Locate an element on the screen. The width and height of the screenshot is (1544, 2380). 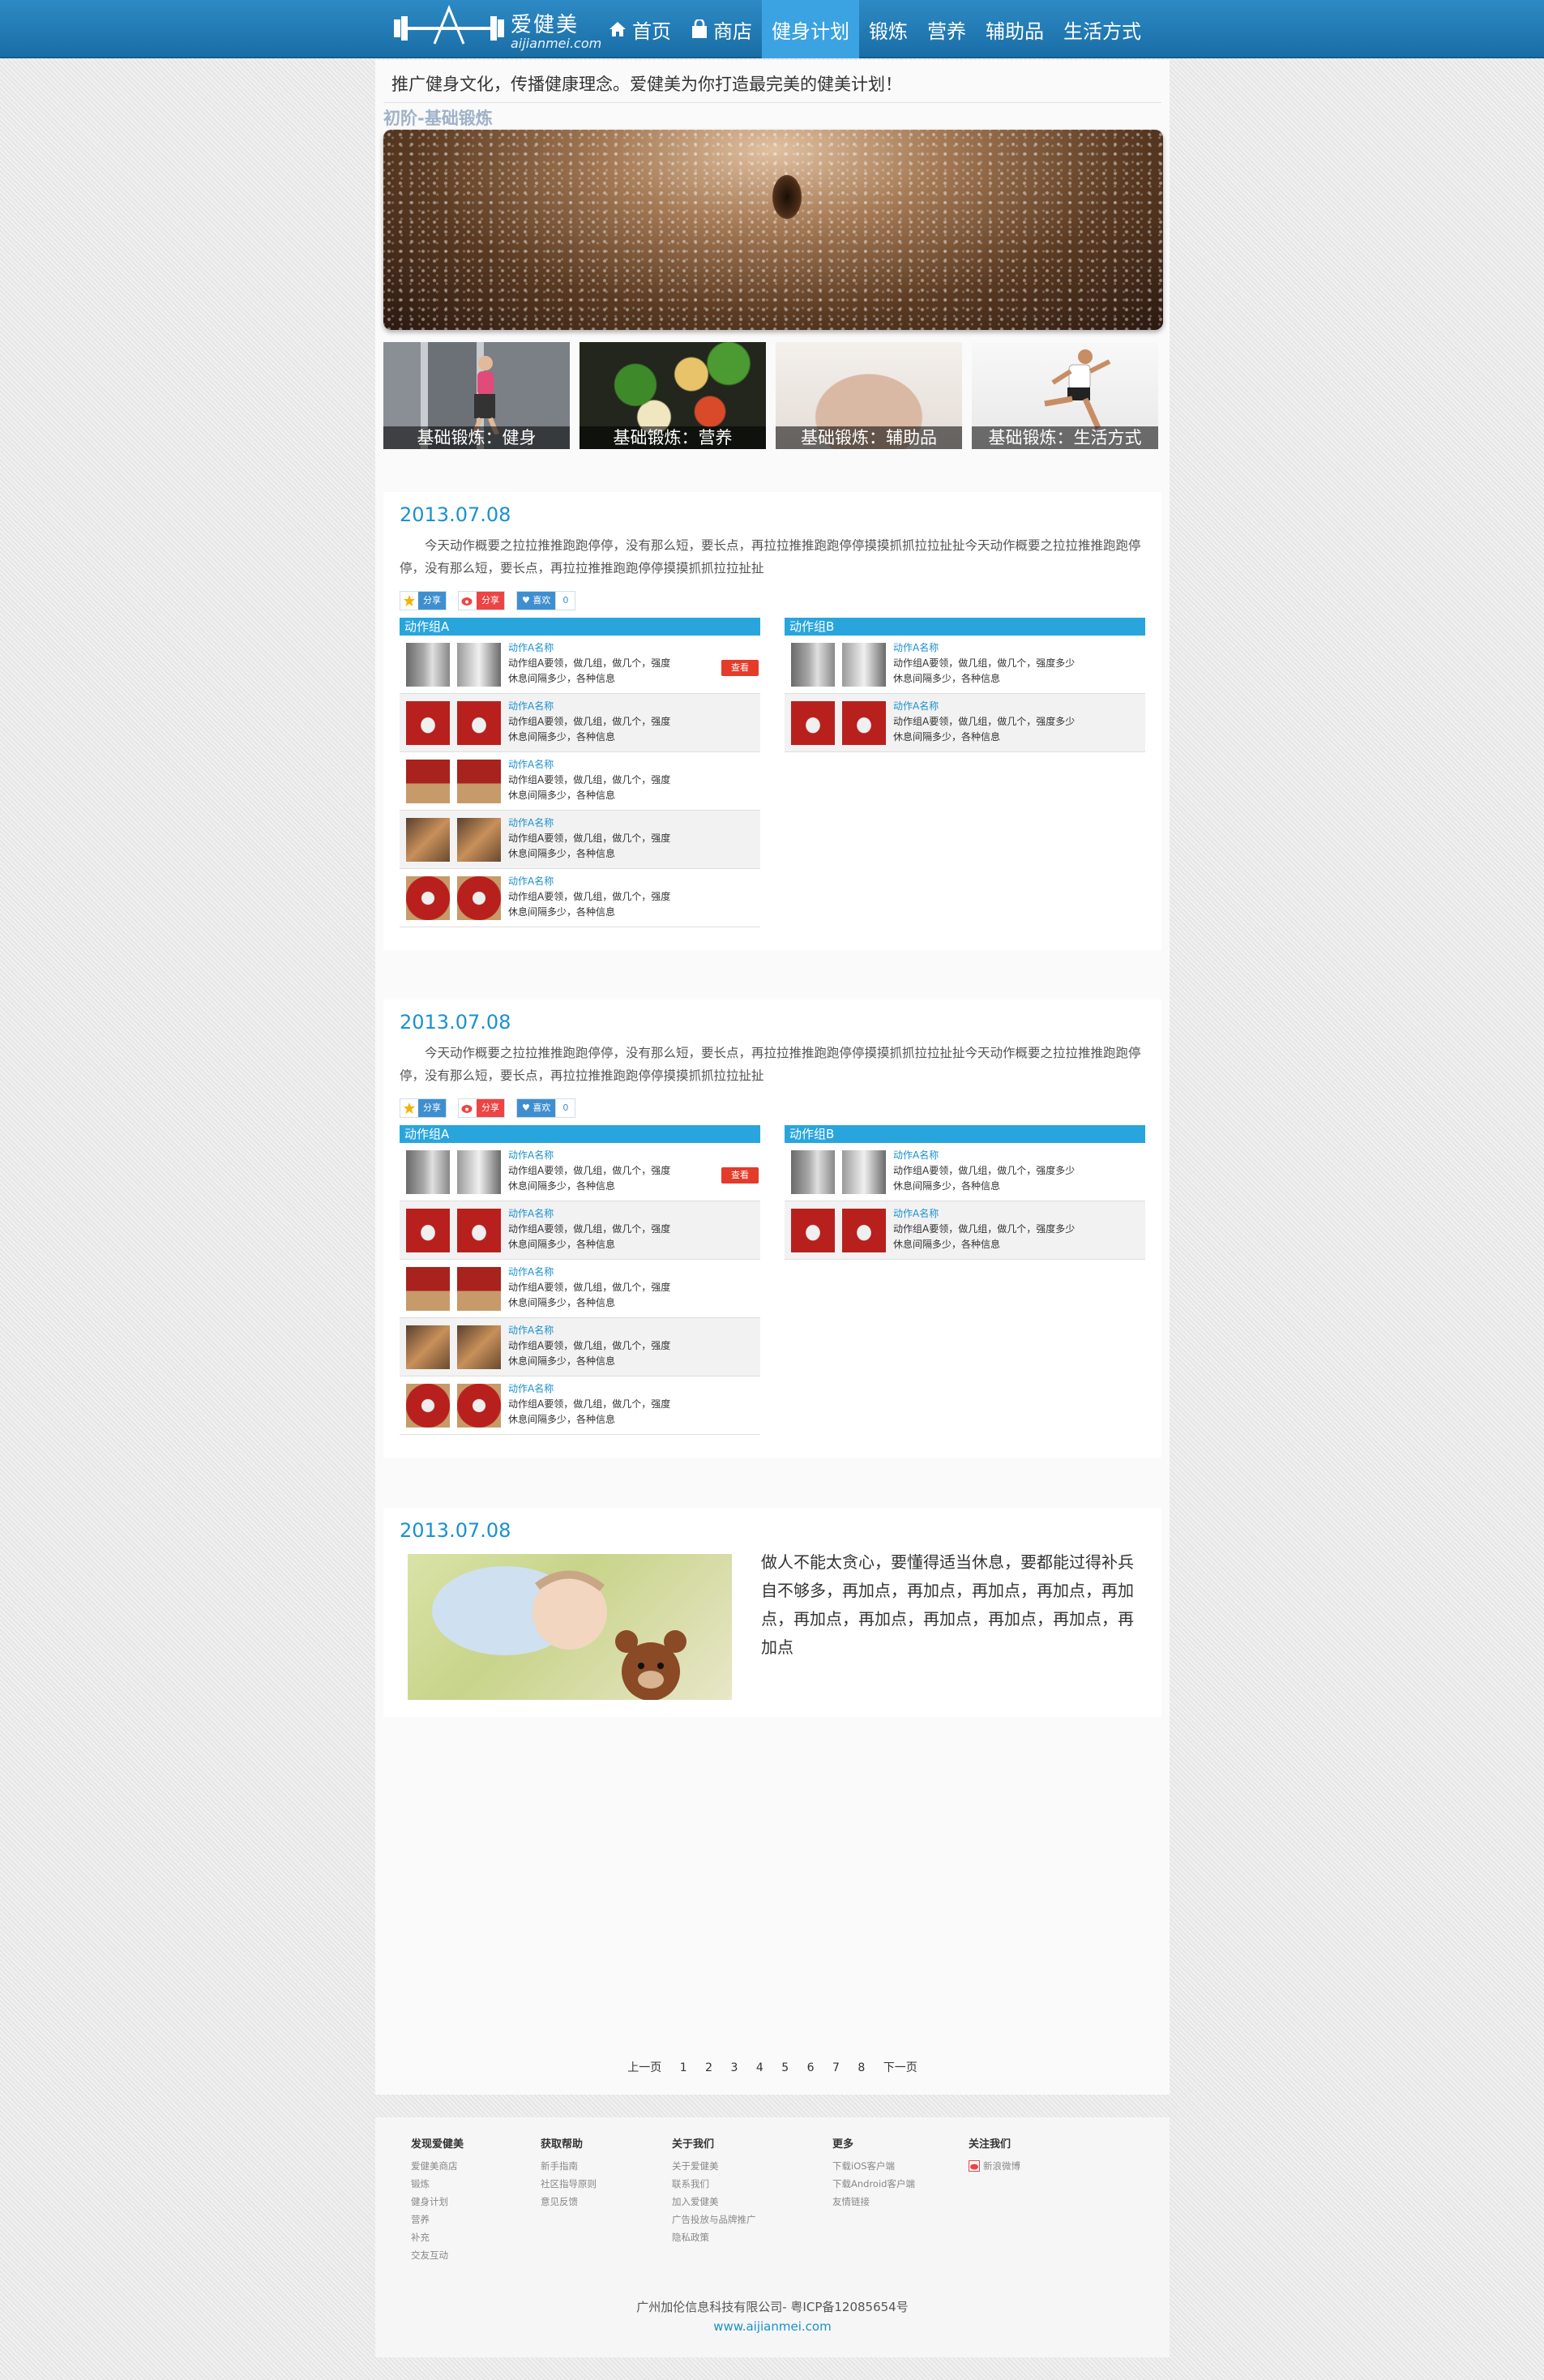
nav-supplements-label: 辅助品 is located at coordinates (1015, 31).